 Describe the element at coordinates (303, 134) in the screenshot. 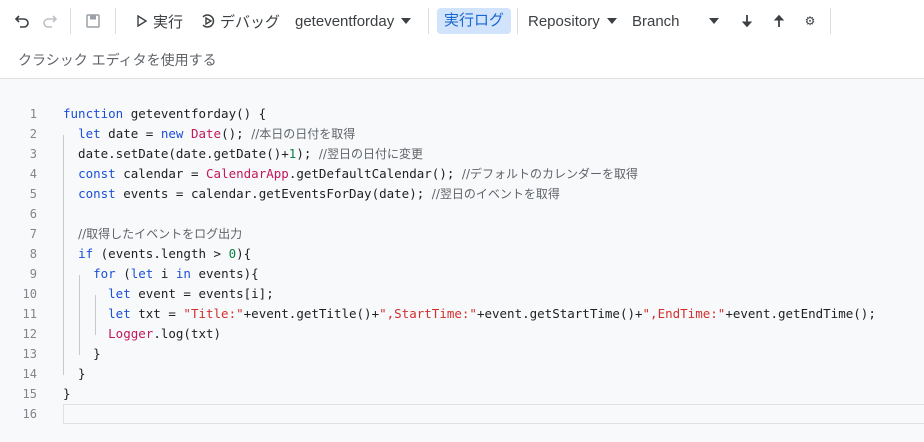

I see `code-token: //本日の日付を取得` at that location.